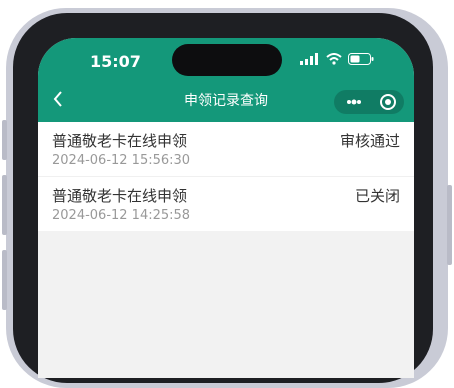 The width and height of the screenshot is (454, 388). I want to click on record-status: 已关闭, so click(377, 196).